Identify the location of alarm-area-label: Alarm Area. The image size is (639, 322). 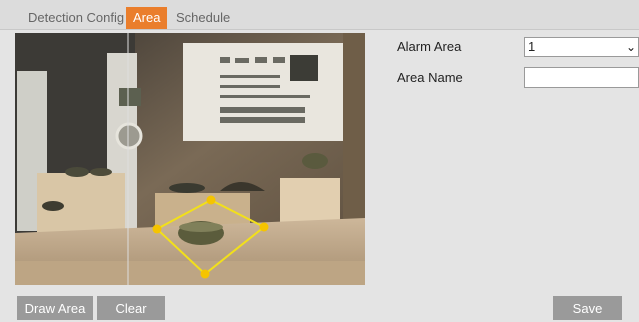
(429, 46).